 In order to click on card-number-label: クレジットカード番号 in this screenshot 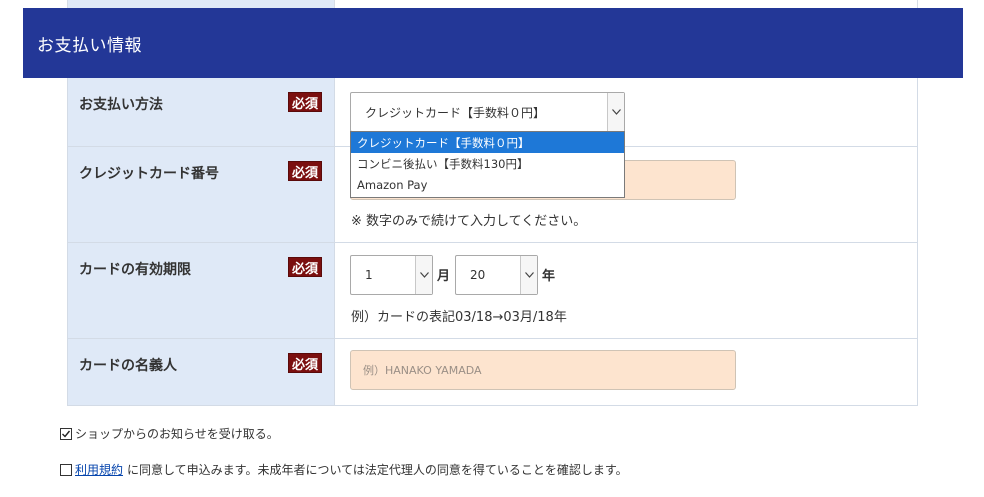, I will do `click(149, 174)`.